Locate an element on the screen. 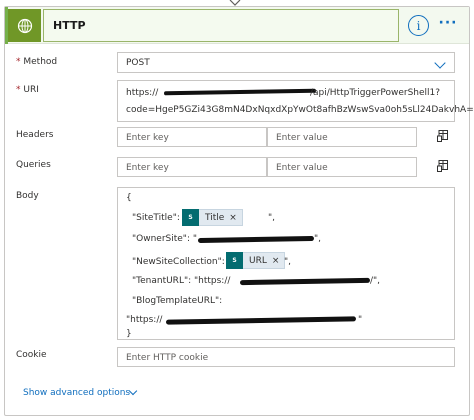 Image resolution: width=474 pixels, height=420 pixels. uri-line1-start: https:// is located at coordinates (142, 93).